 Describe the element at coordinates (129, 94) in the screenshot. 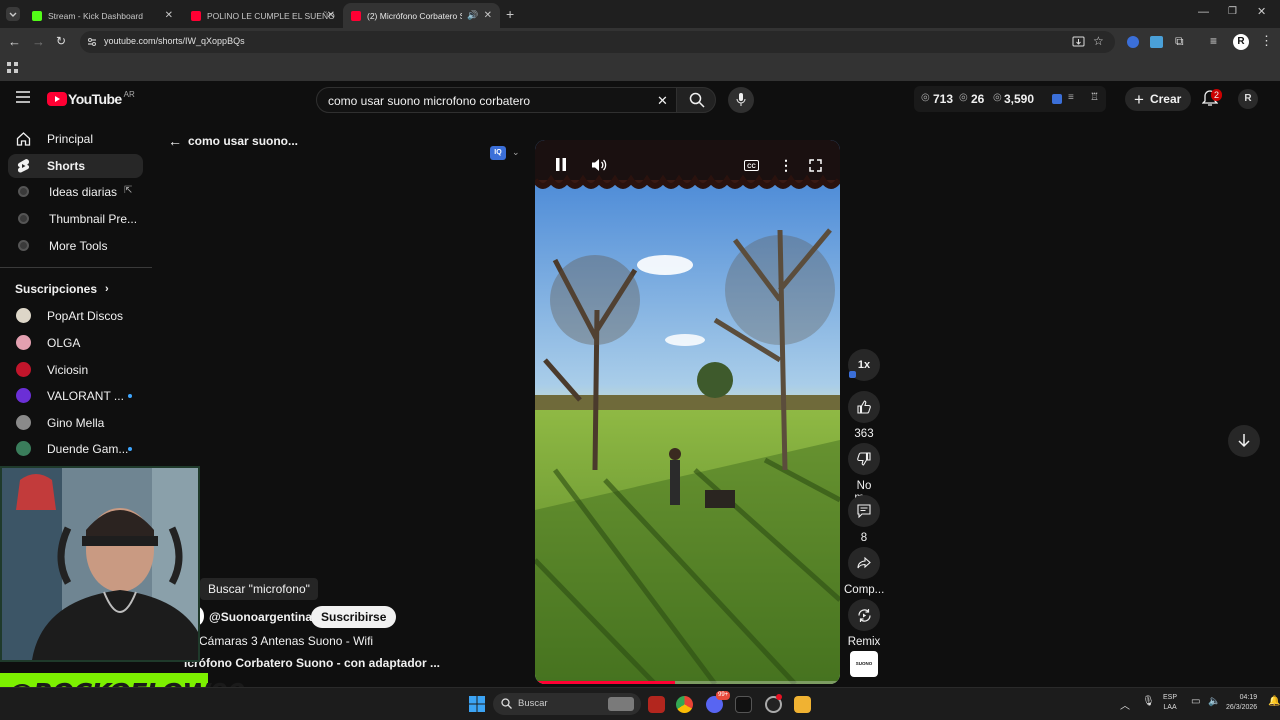

I see `country-code: AR` at that location.